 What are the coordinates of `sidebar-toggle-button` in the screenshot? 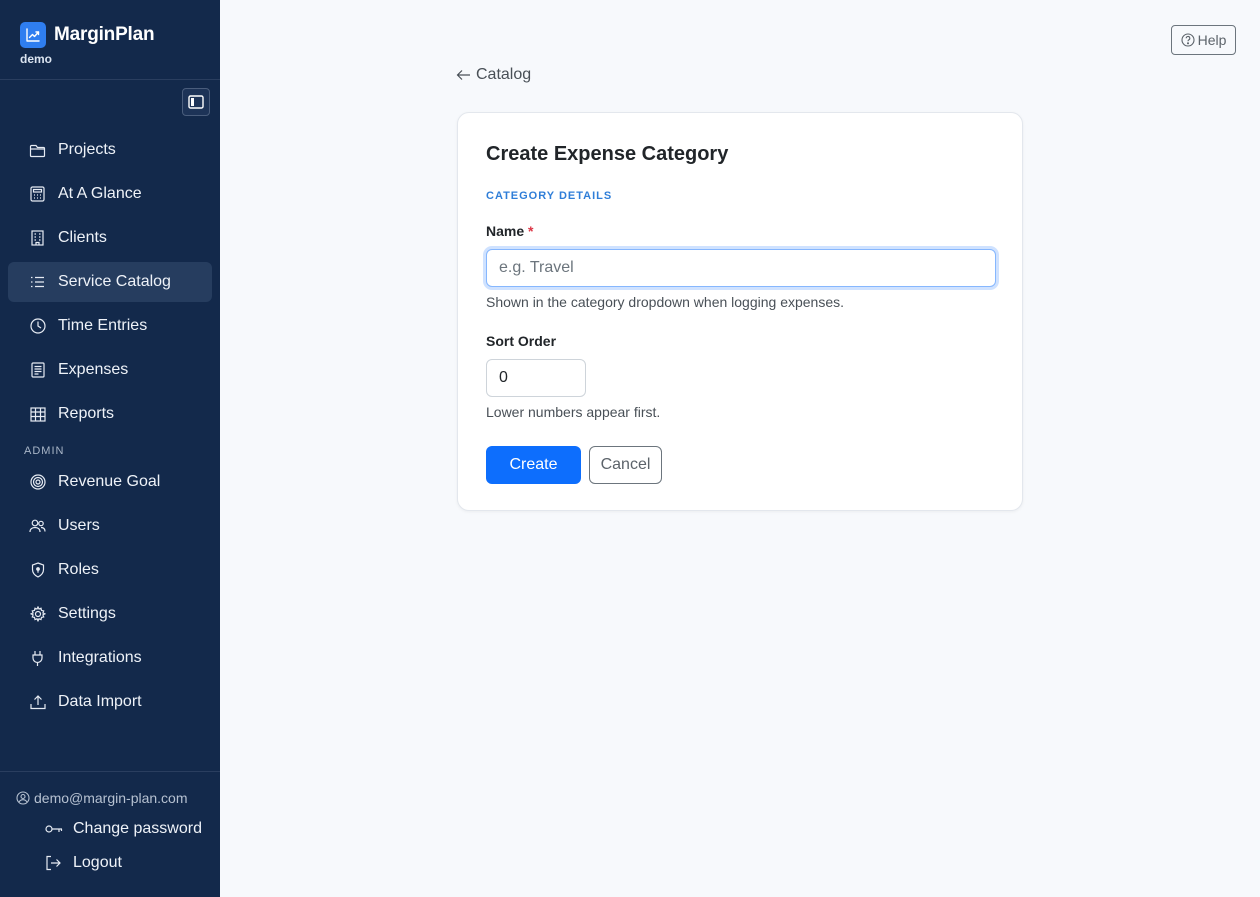 It's located at (196, 102).